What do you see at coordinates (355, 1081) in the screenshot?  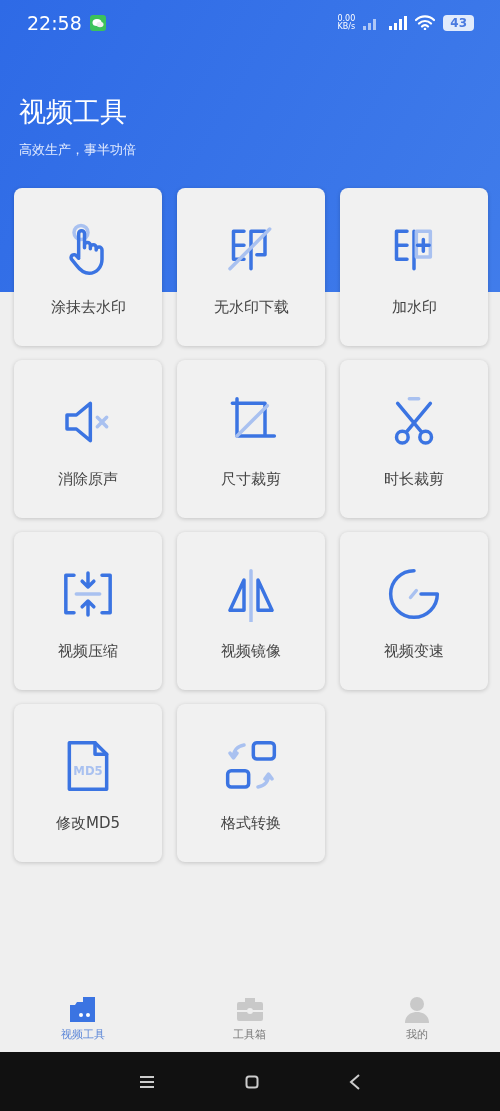 I see `back-icon` at bounding box center [355, 1081].